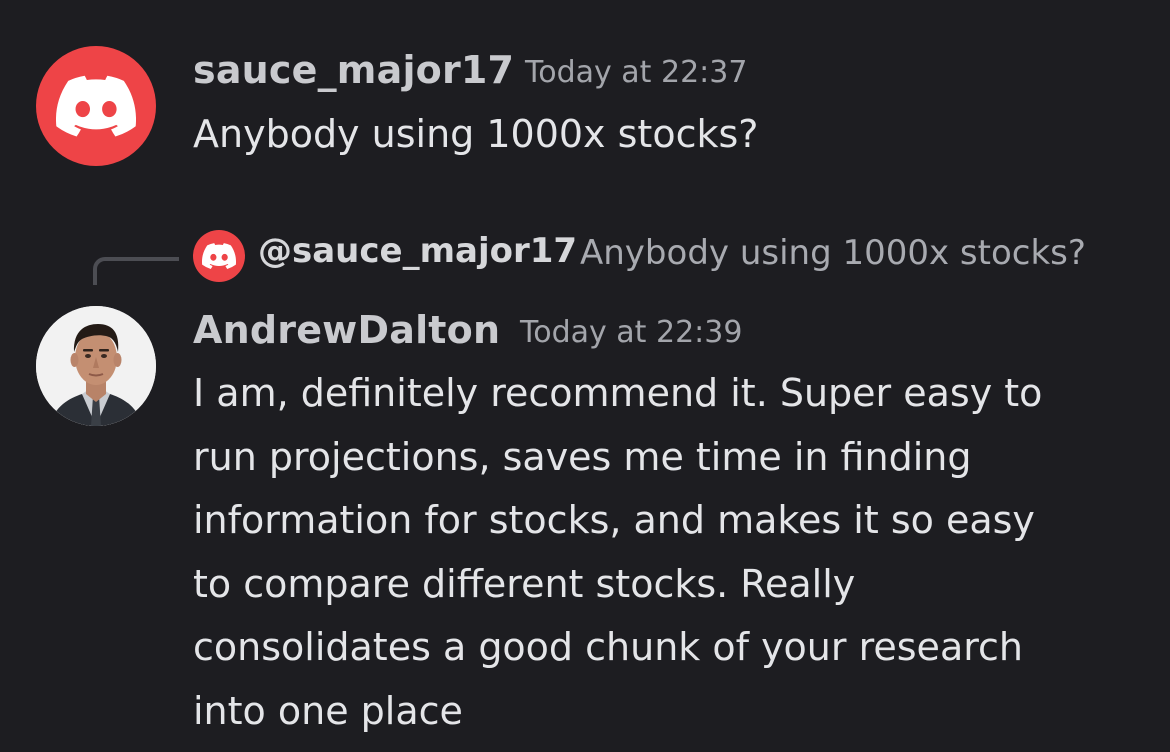 The width and height of the screenshot is (1170, 752). What do you see at coordinates (631, 332) in the screenshot?
I see `timestamp: Today at 22:39` at bounding box center [631, 332].